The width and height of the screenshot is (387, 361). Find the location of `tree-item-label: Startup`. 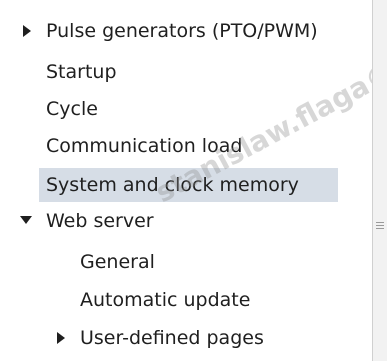

tree-item-label: Startup is located at coordinates (81, 72).